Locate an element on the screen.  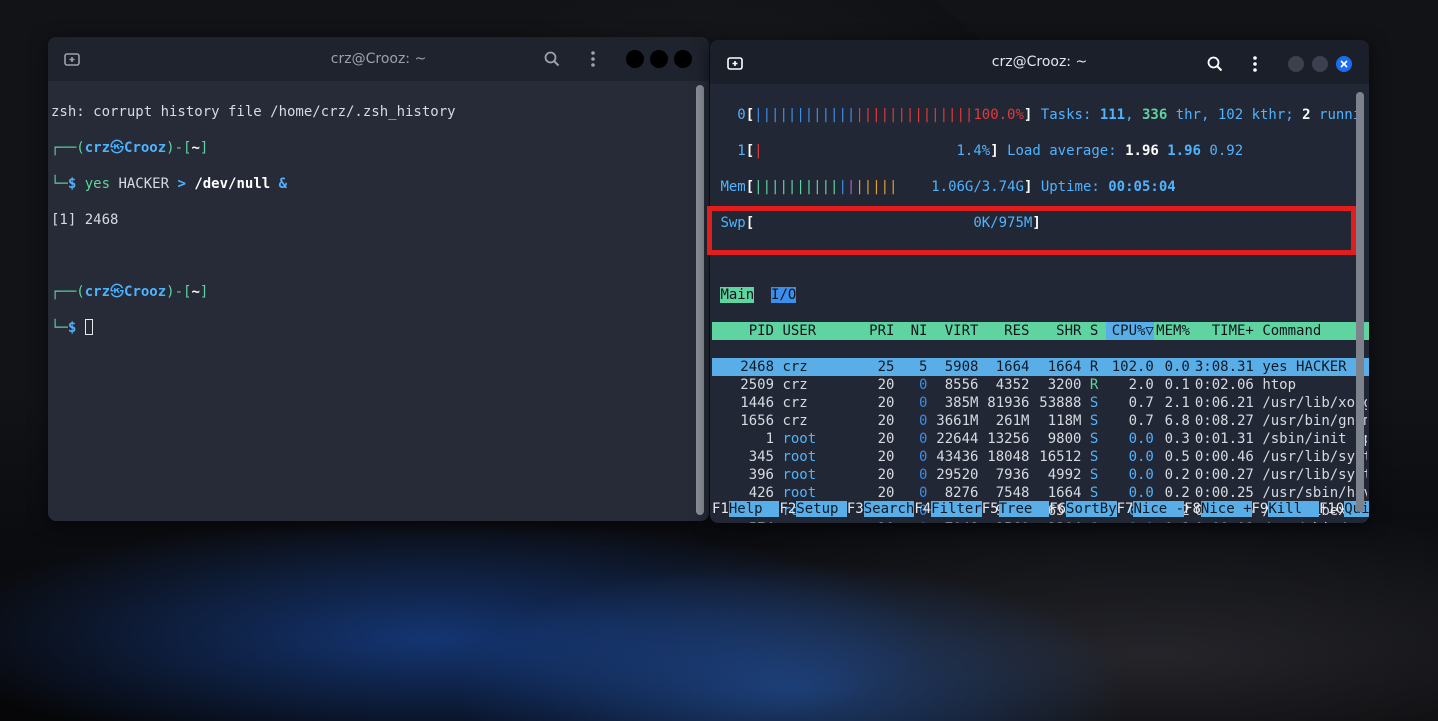
fkey-action-button: SortBy is located at coordinates (1091, 509).